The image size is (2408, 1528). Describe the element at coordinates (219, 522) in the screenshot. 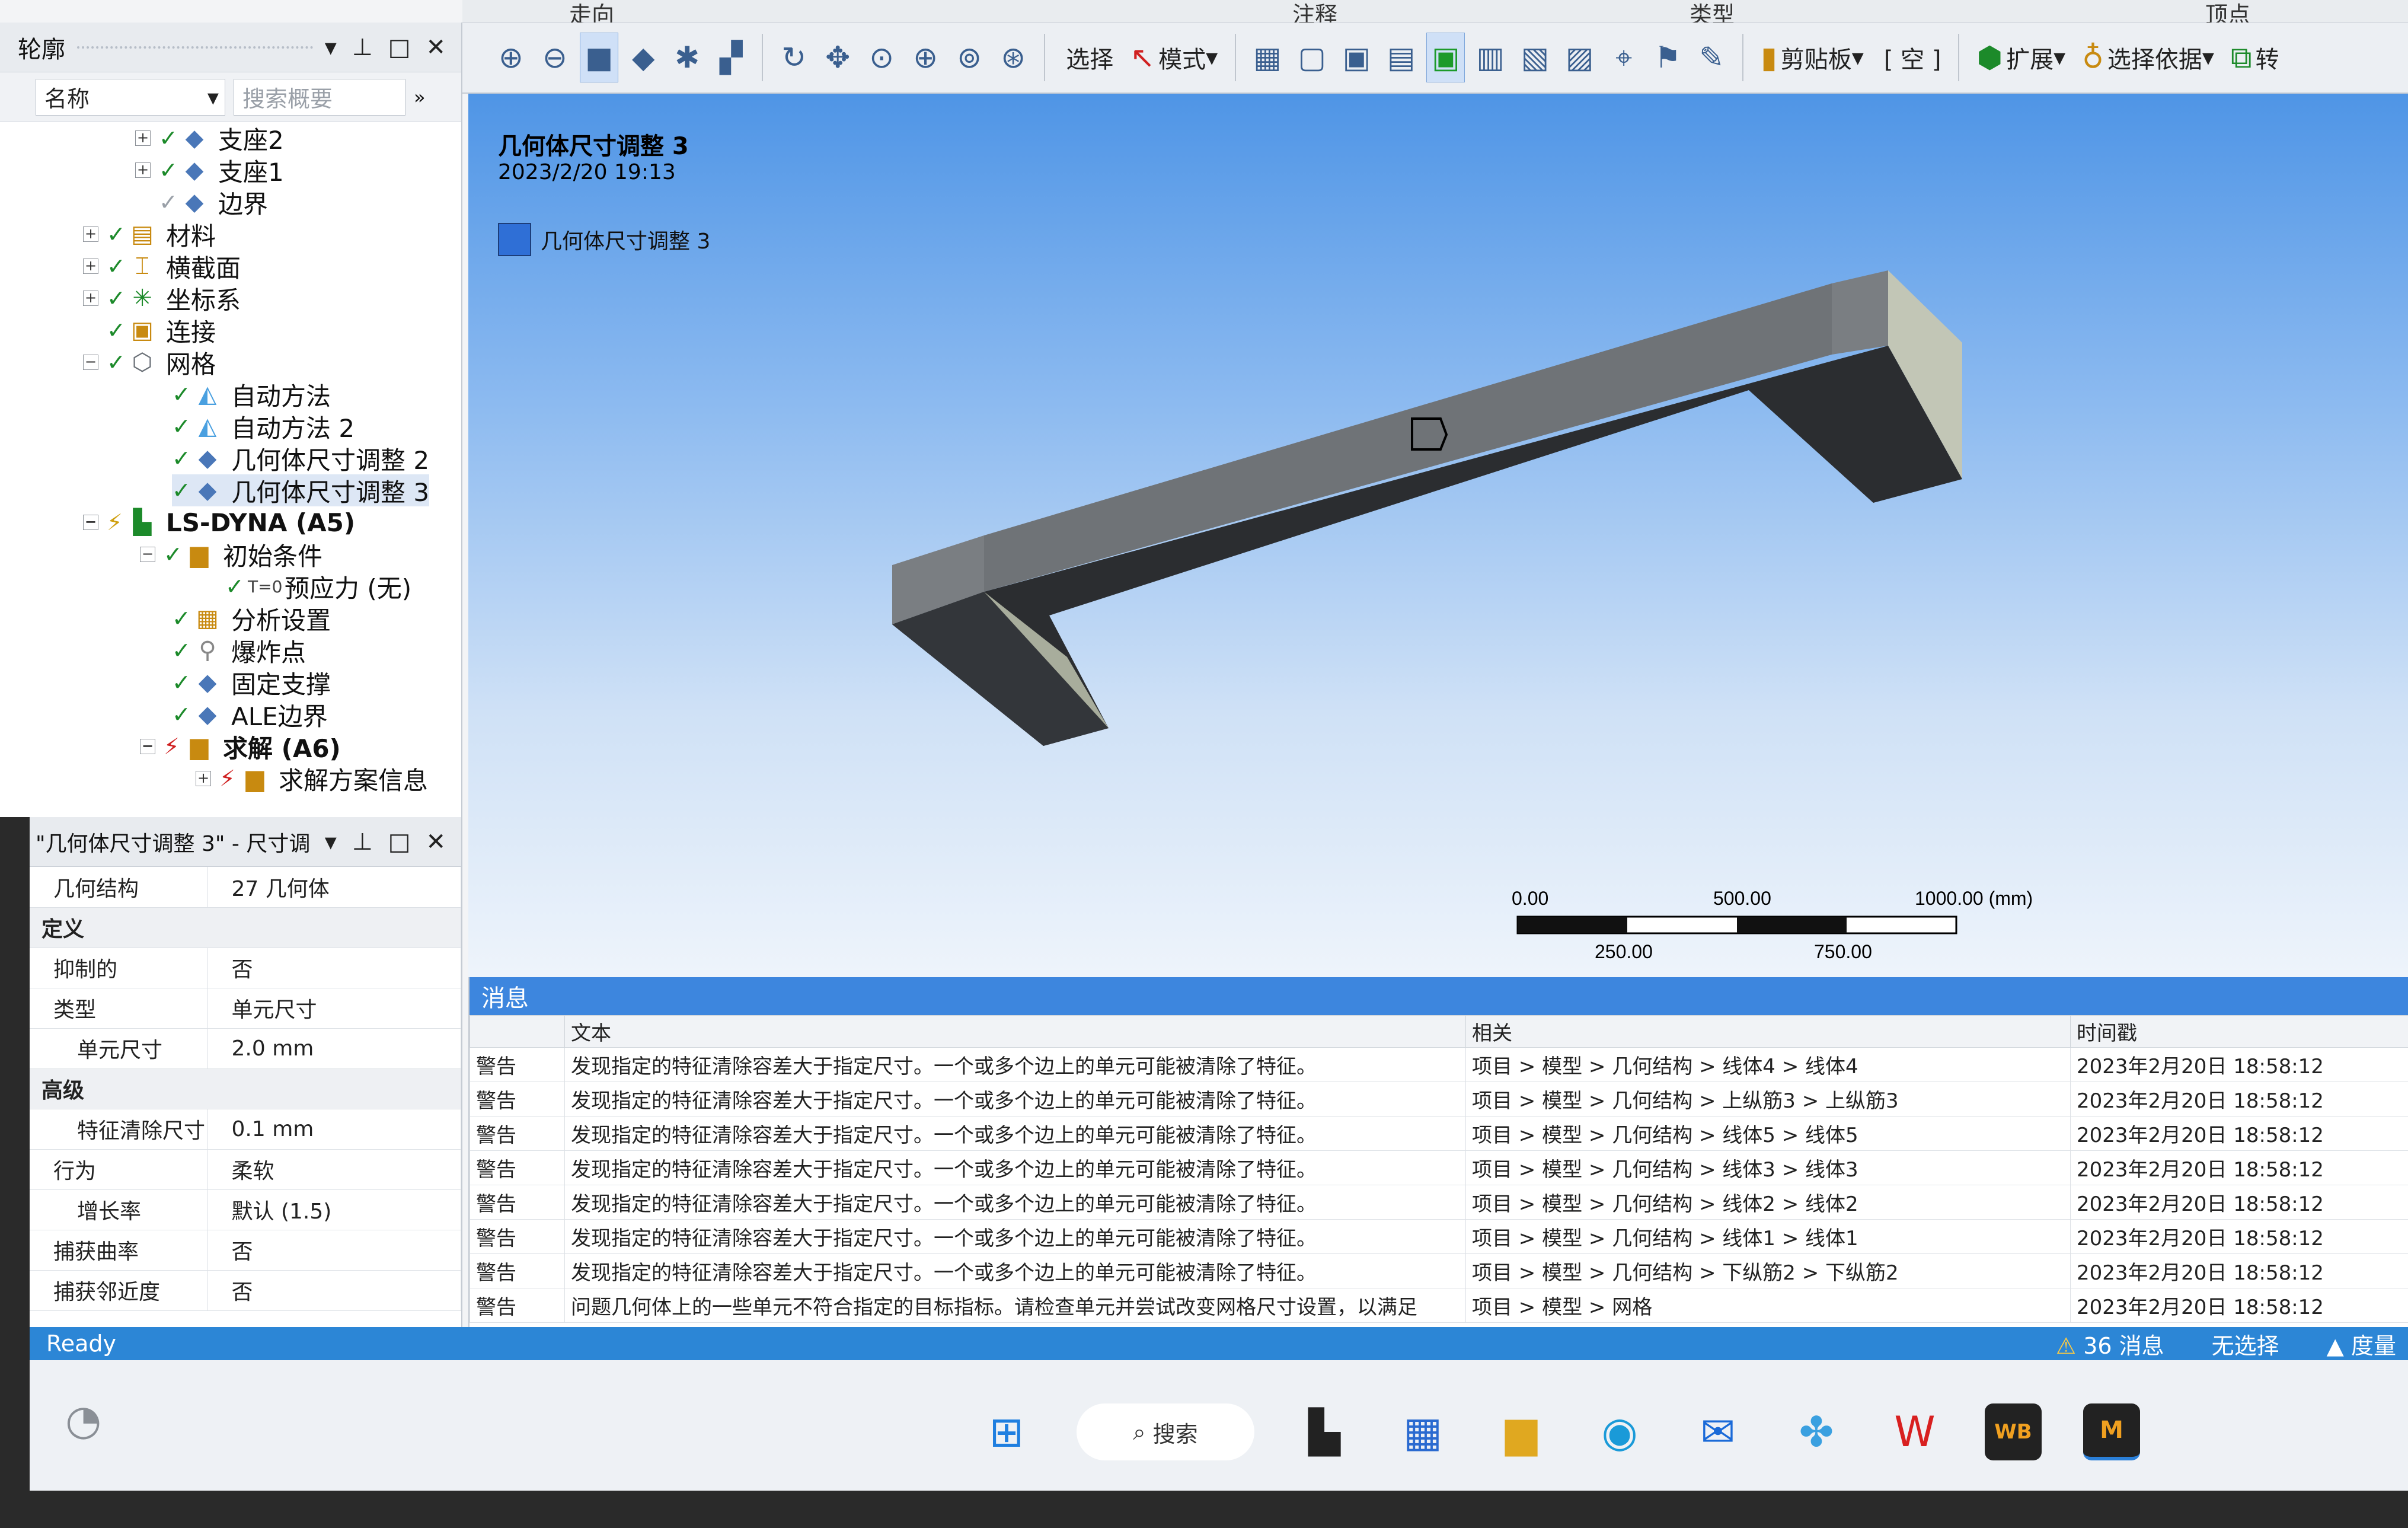

I see `tree-node: − ⚡ ▙ LS-DYNA (A5)` at that location.